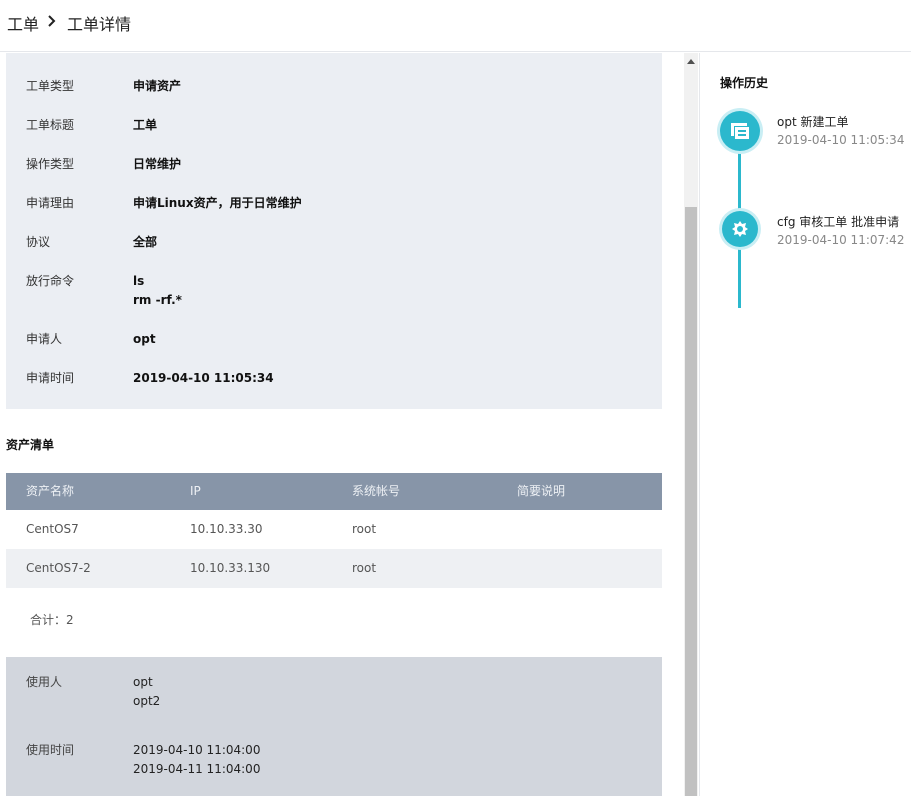  I want to click on usage-label: 使用人, so click(44, 682).